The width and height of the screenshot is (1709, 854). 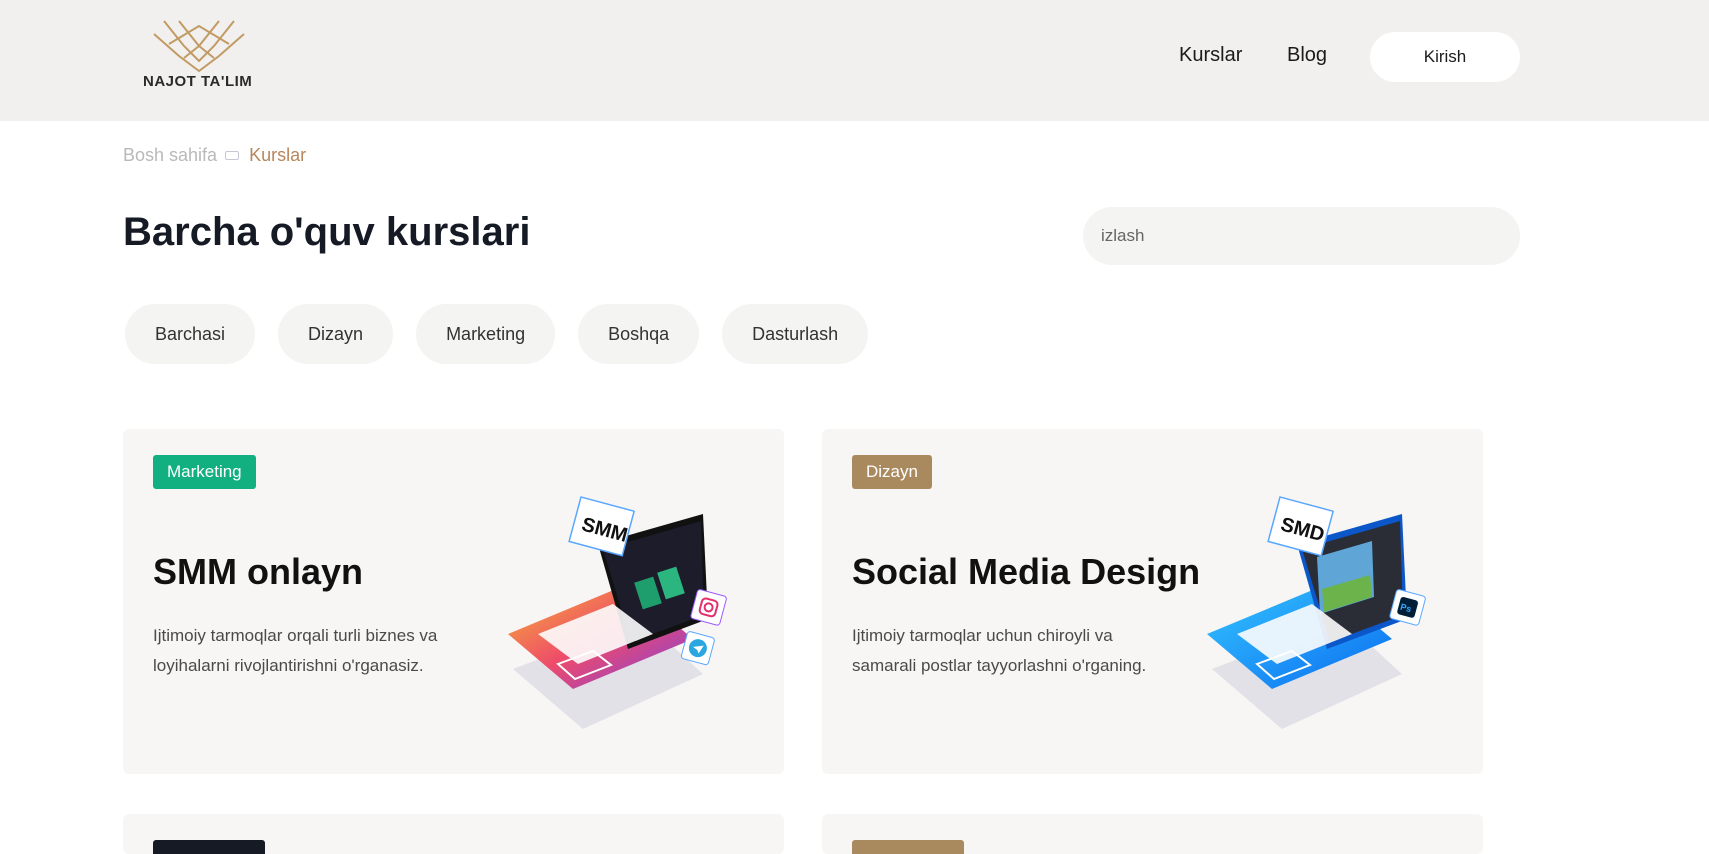 What do you see at coordinates (486, 334) in the screenshot?
I see `filter-marketing: Marketing` at bounding box center [486, 334].